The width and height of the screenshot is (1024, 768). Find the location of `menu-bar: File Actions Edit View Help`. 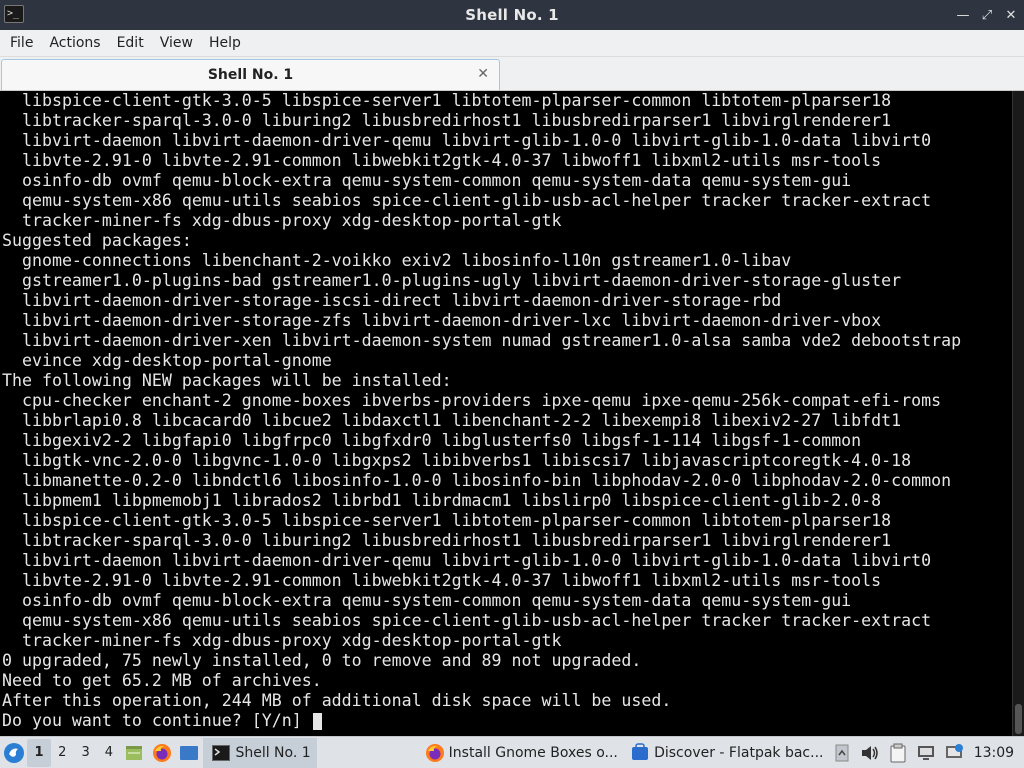

menu-bar: File Actions Edit View Help is located at coordinates (512, 43).